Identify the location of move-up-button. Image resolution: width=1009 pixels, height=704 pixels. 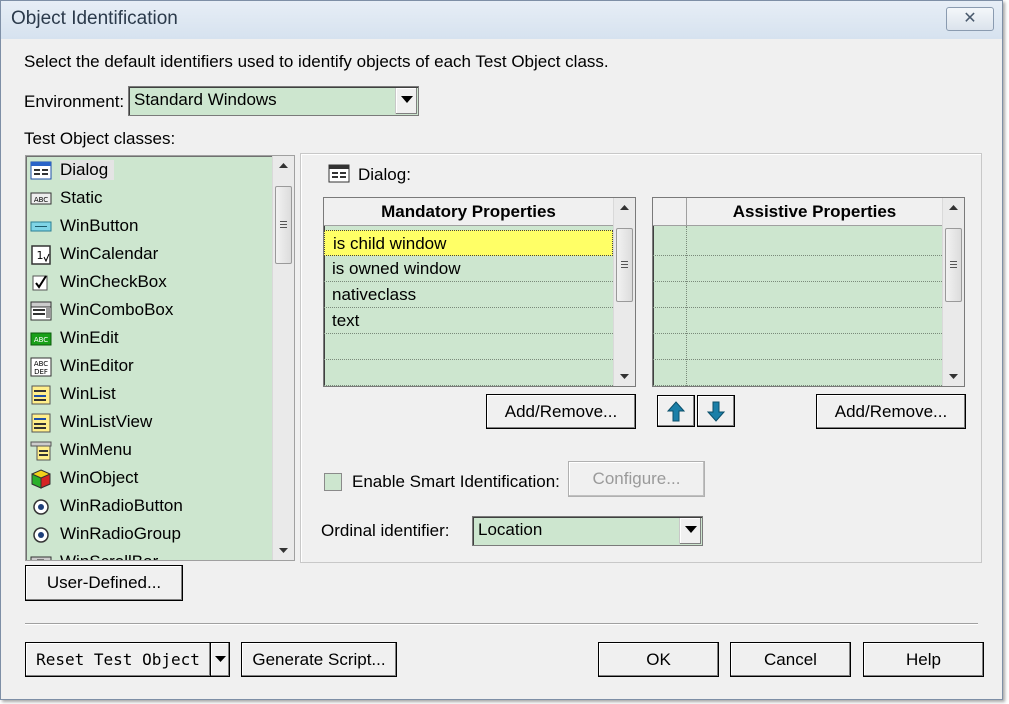
(676, 411).